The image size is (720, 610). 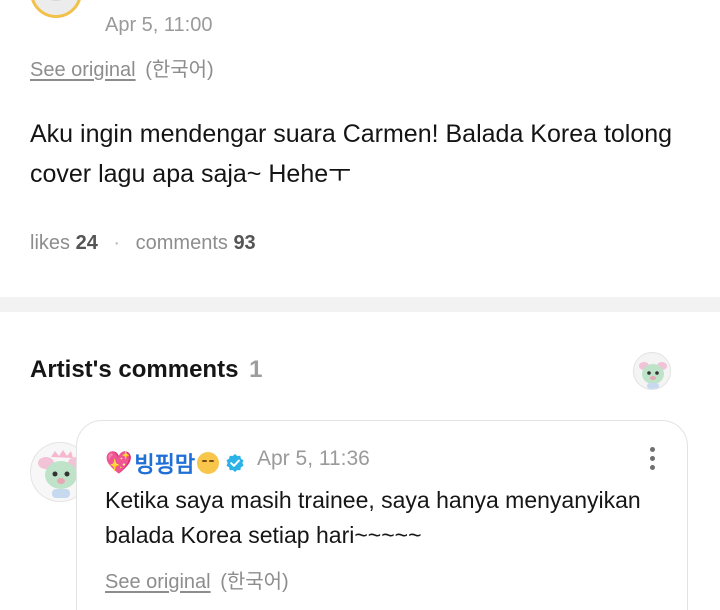 I want to click on comments-label: comments, so click(x=182, y=243).